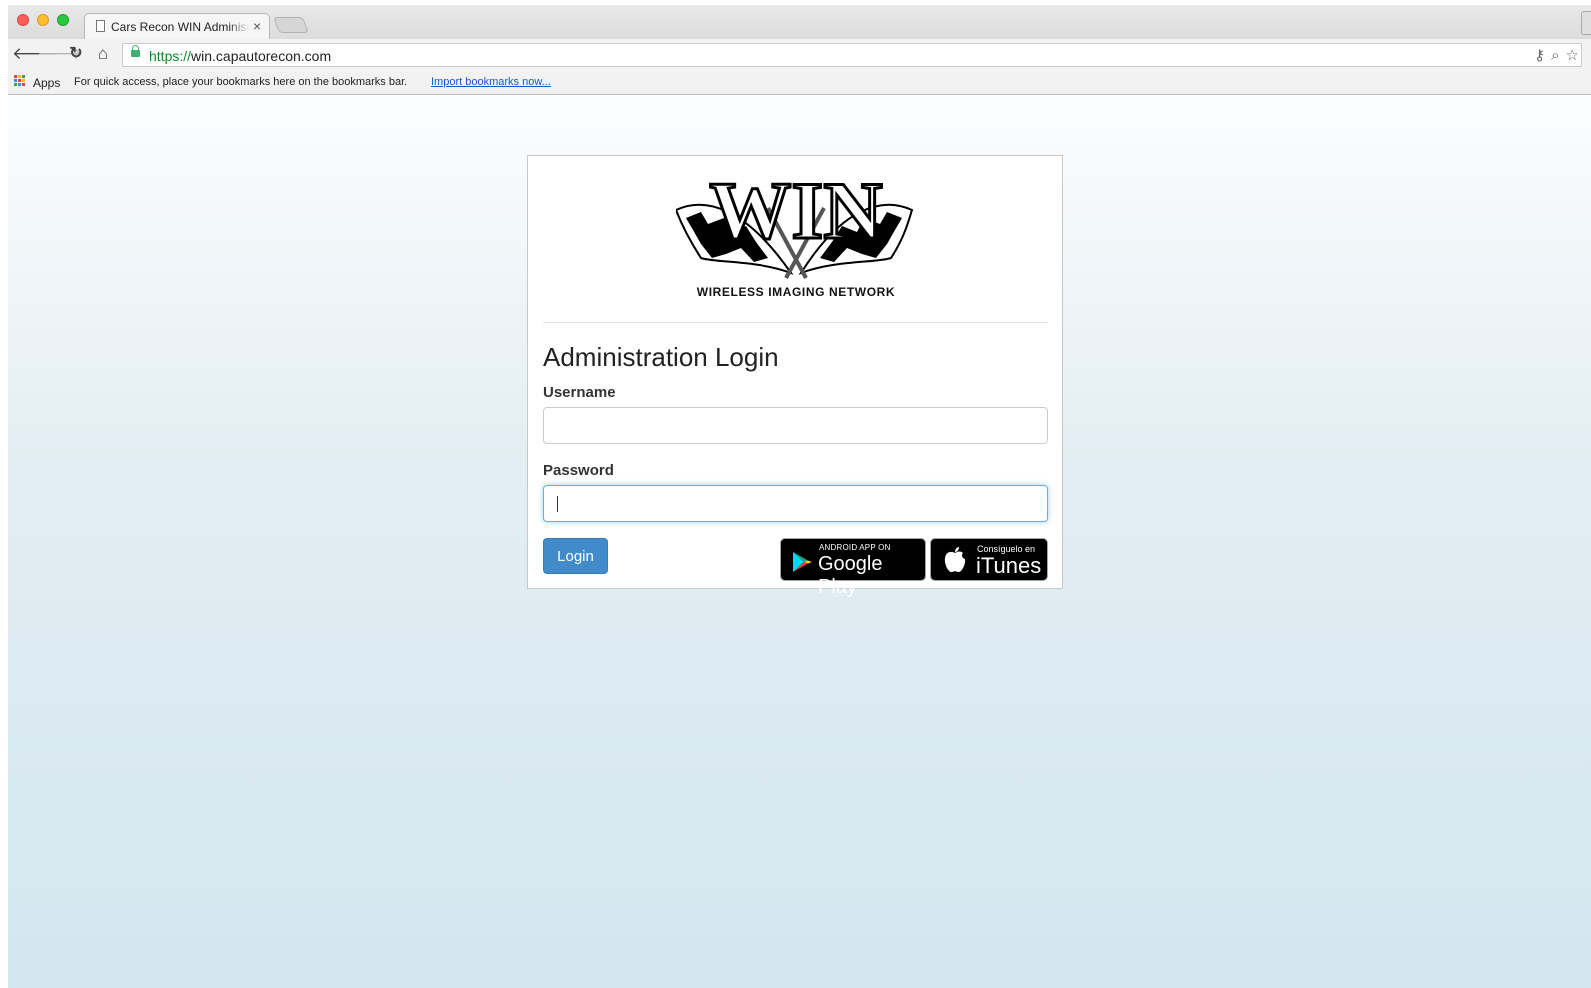 Image resolution: width=1591 pixels, height=988 pixels. I want to click on close-window-button, so click(23, 20).